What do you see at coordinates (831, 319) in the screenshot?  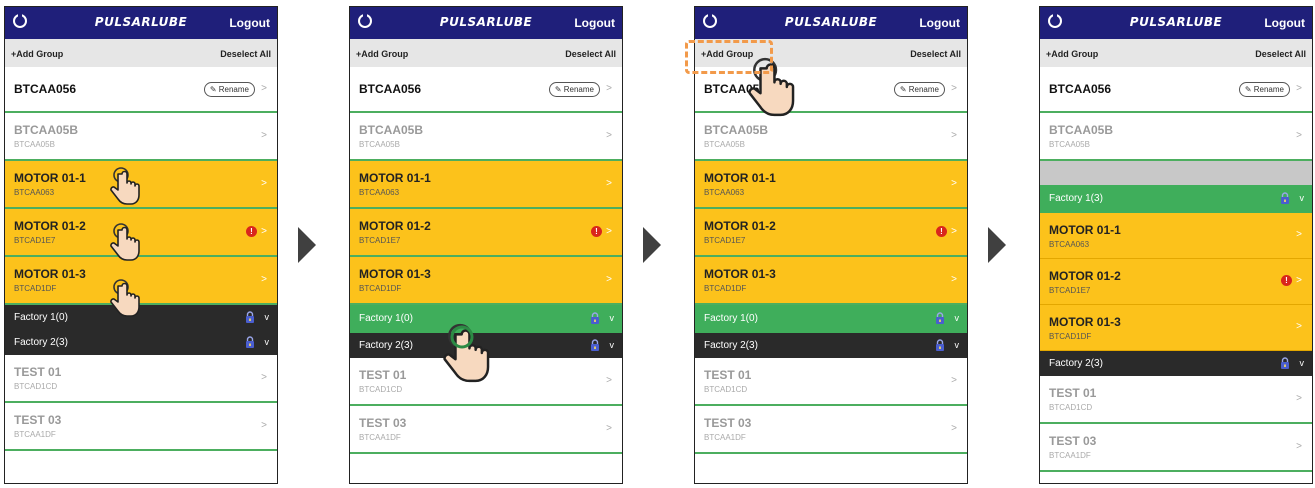 I see `group-header: Factory 1(0) v` at bounding box center [831, 319].